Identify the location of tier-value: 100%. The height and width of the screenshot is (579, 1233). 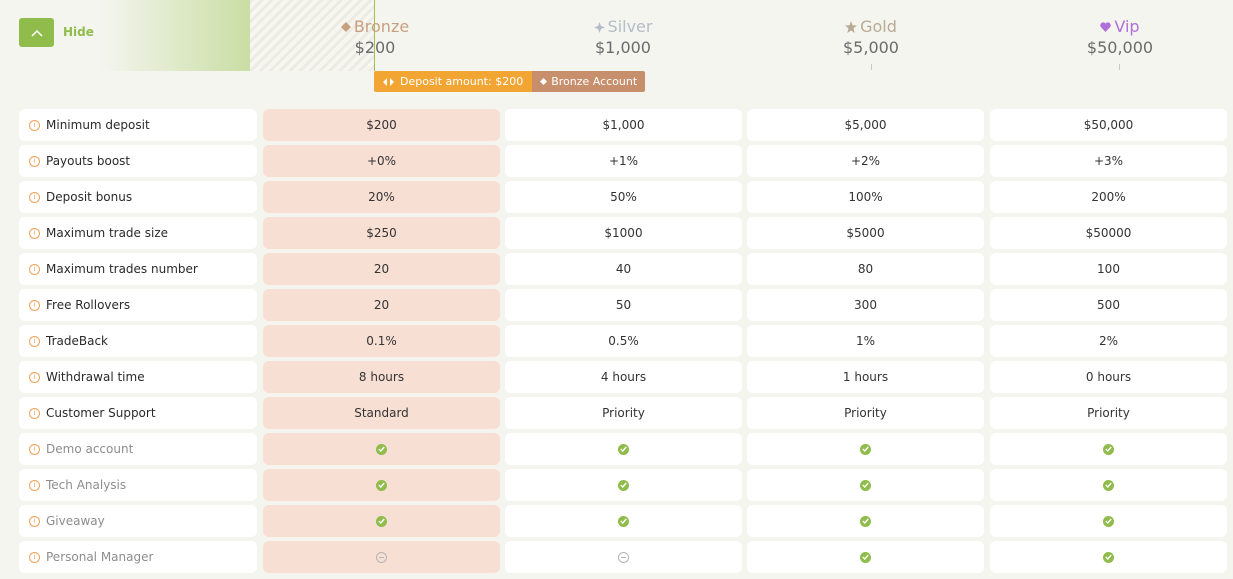
(865, 197).